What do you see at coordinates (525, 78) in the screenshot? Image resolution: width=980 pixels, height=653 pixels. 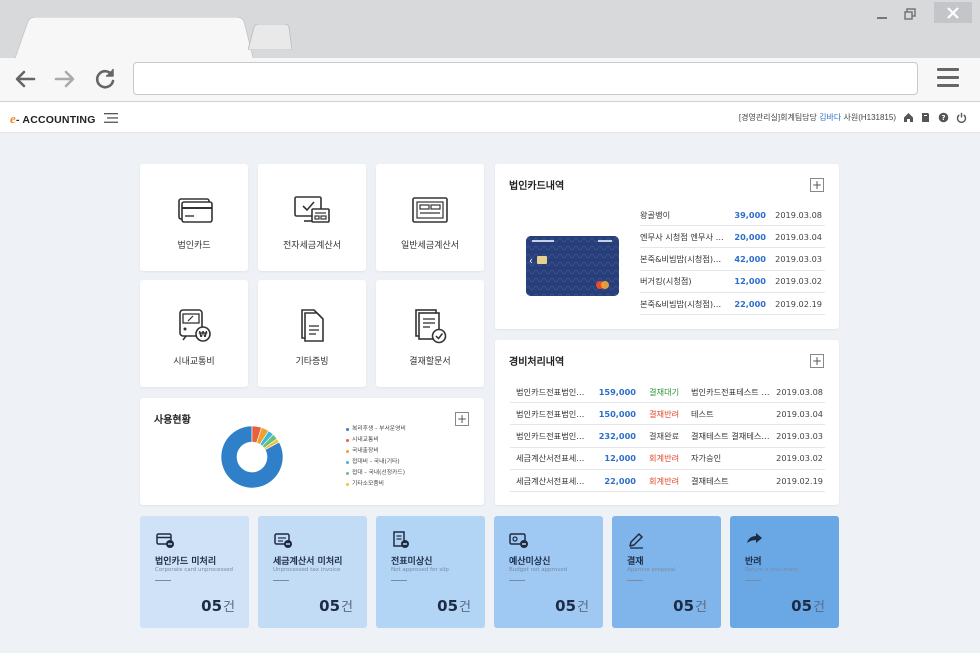 I see `address-bar` at bounding box center [525, 78].